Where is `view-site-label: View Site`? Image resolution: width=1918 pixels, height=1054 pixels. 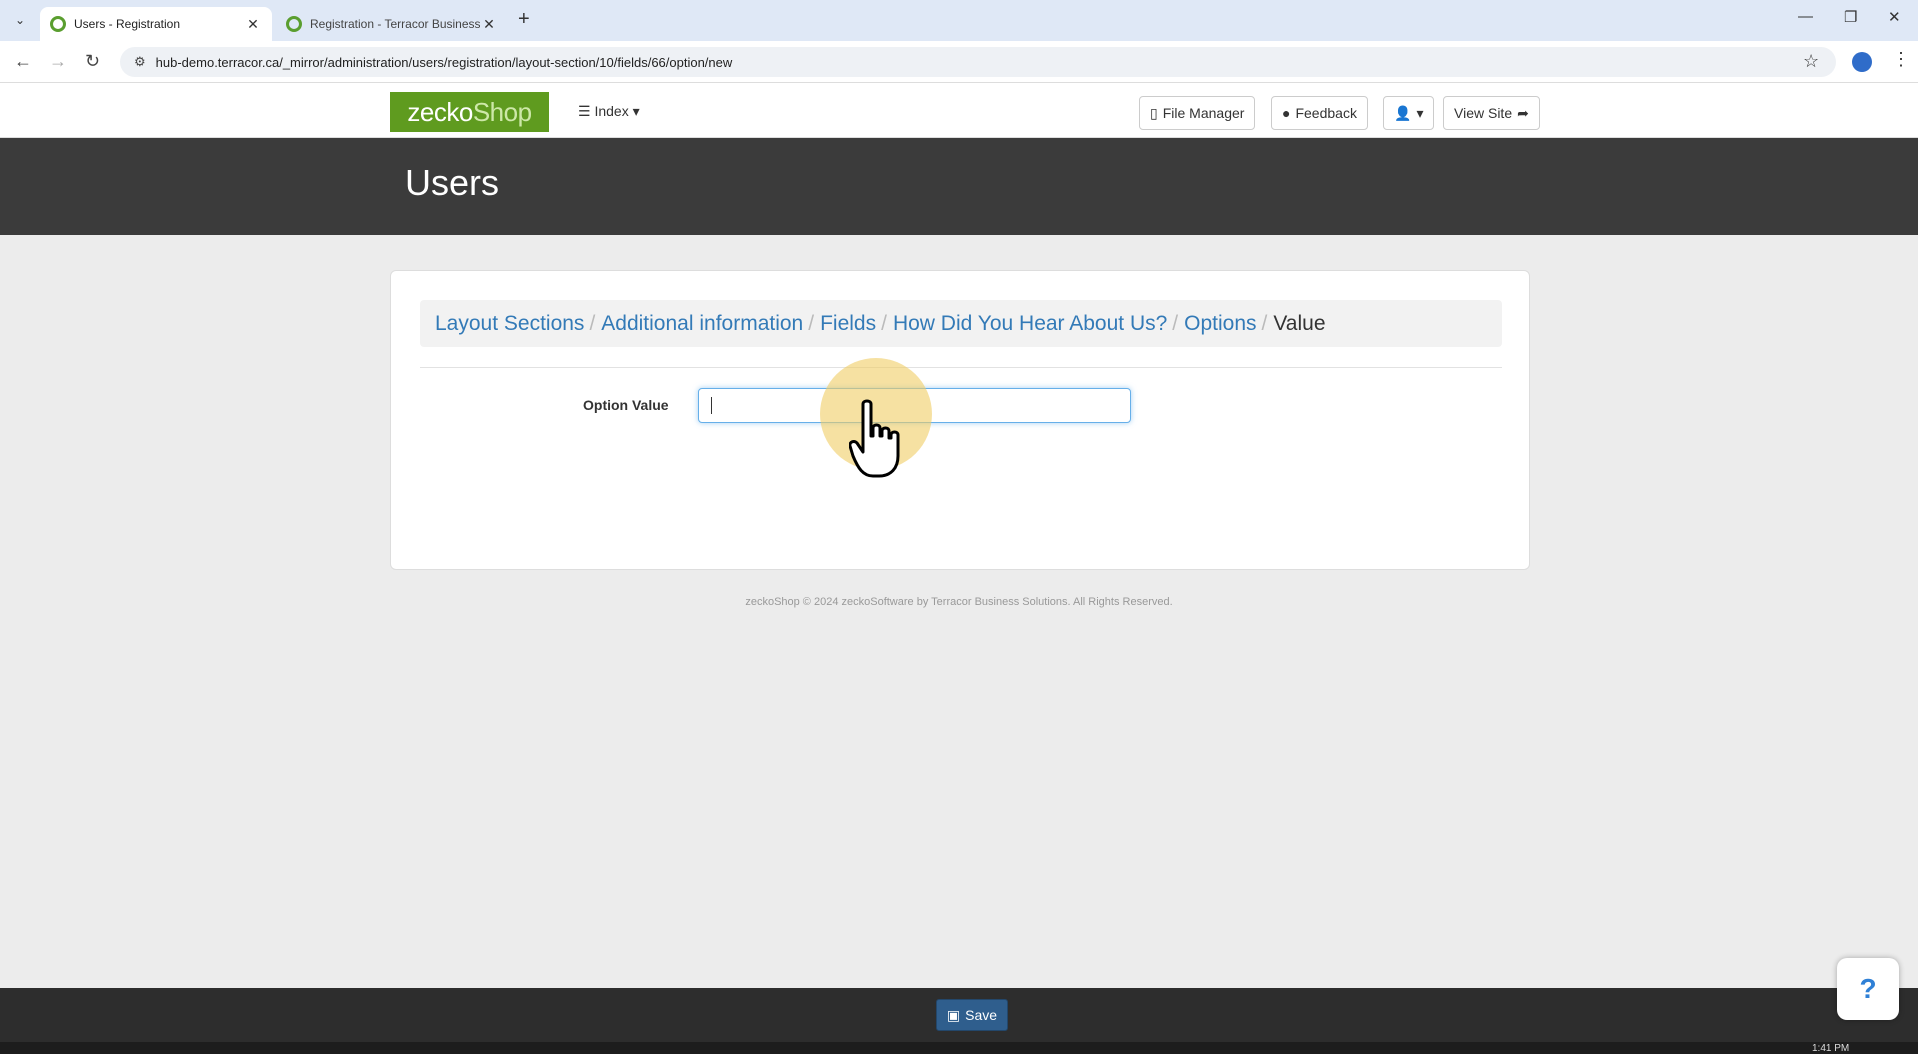
view-site-label: View Site is located at coordinates (1483, 113).